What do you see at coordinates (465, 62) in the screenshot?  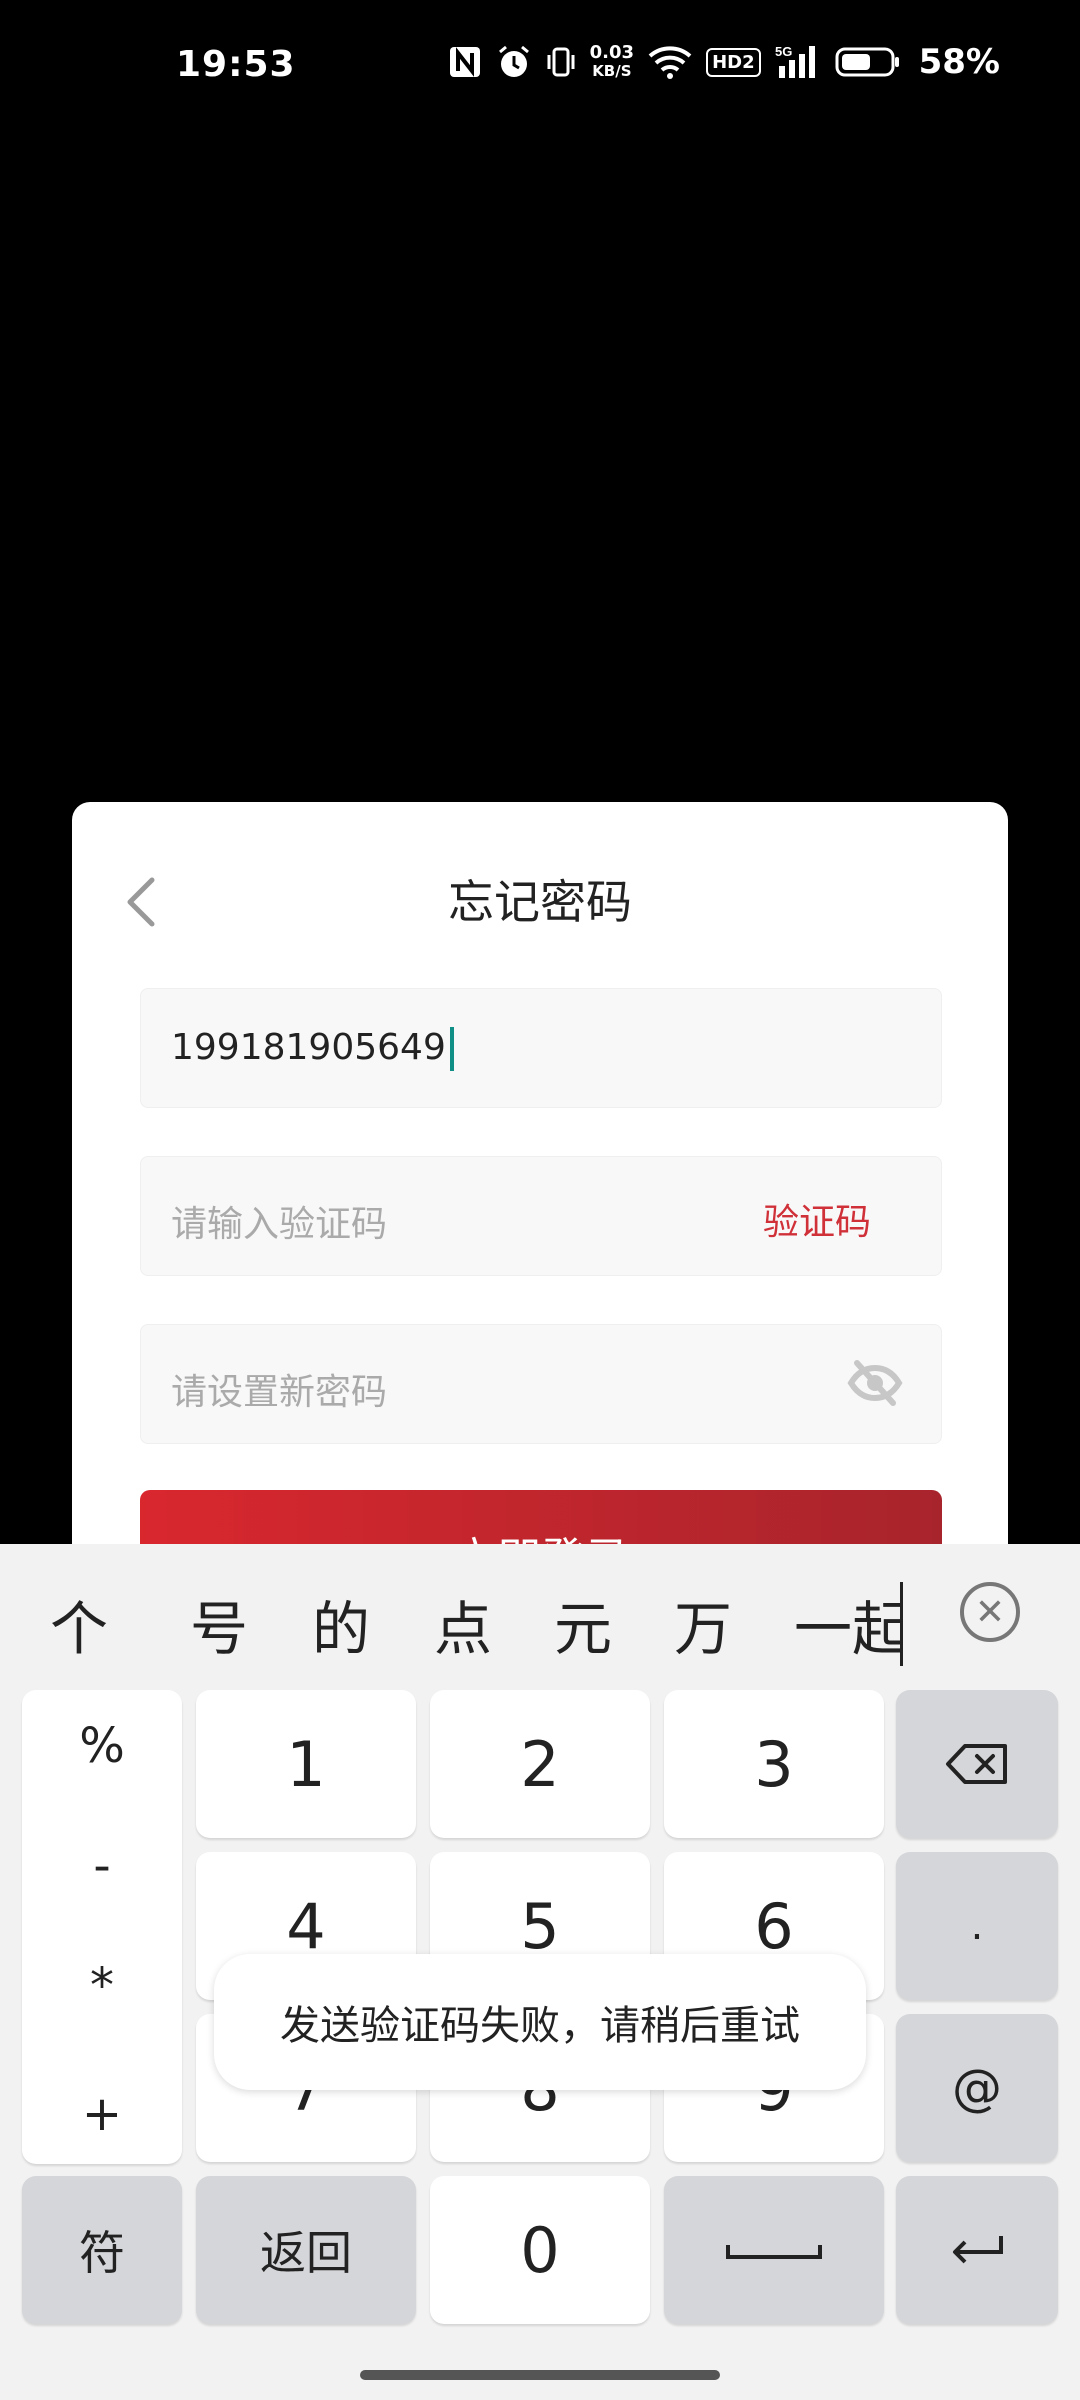 I see `nfc-icon` at bounding box center [465, 62].